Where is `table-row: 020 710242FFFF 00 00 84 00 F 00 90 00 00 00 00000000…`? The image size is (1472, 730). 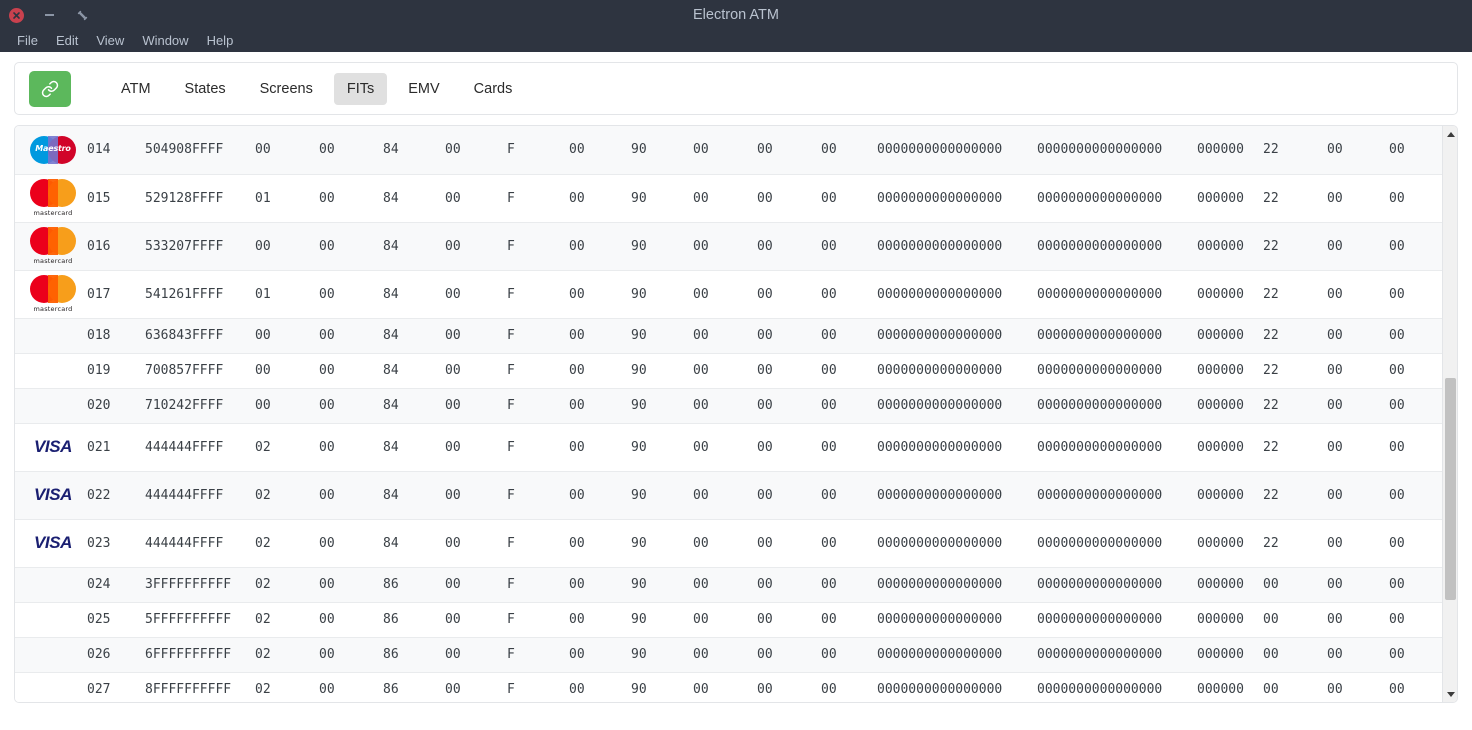 table-row: 020 710242FFFF 00 00 84 00 F 00 90 00 00 00 00000000… is located at coordinates (730, 405).